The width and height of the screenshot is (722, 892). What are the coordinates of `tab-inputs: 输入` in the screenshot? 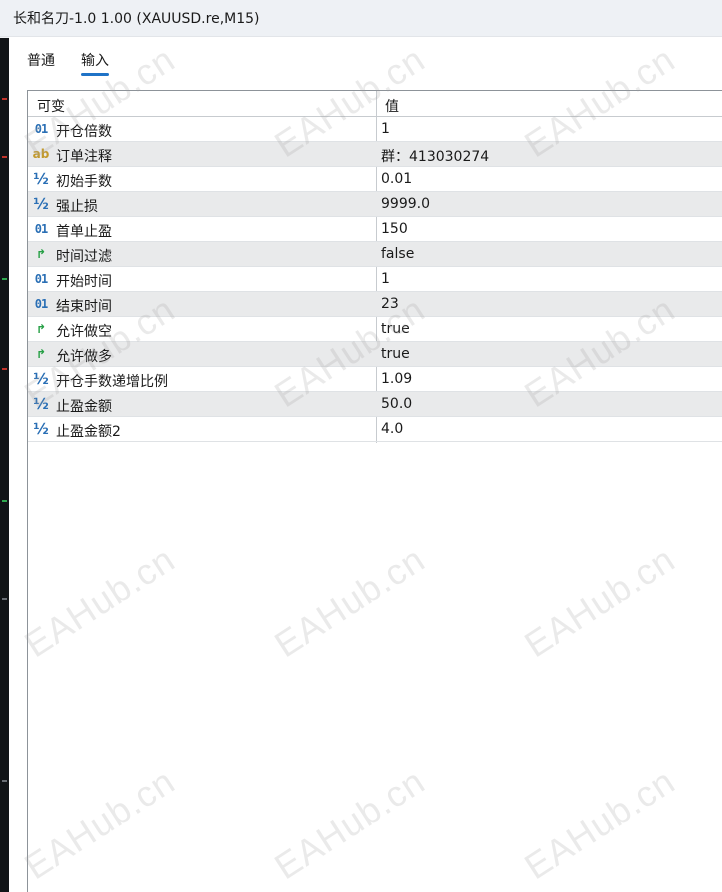 It's located at (95, 62).